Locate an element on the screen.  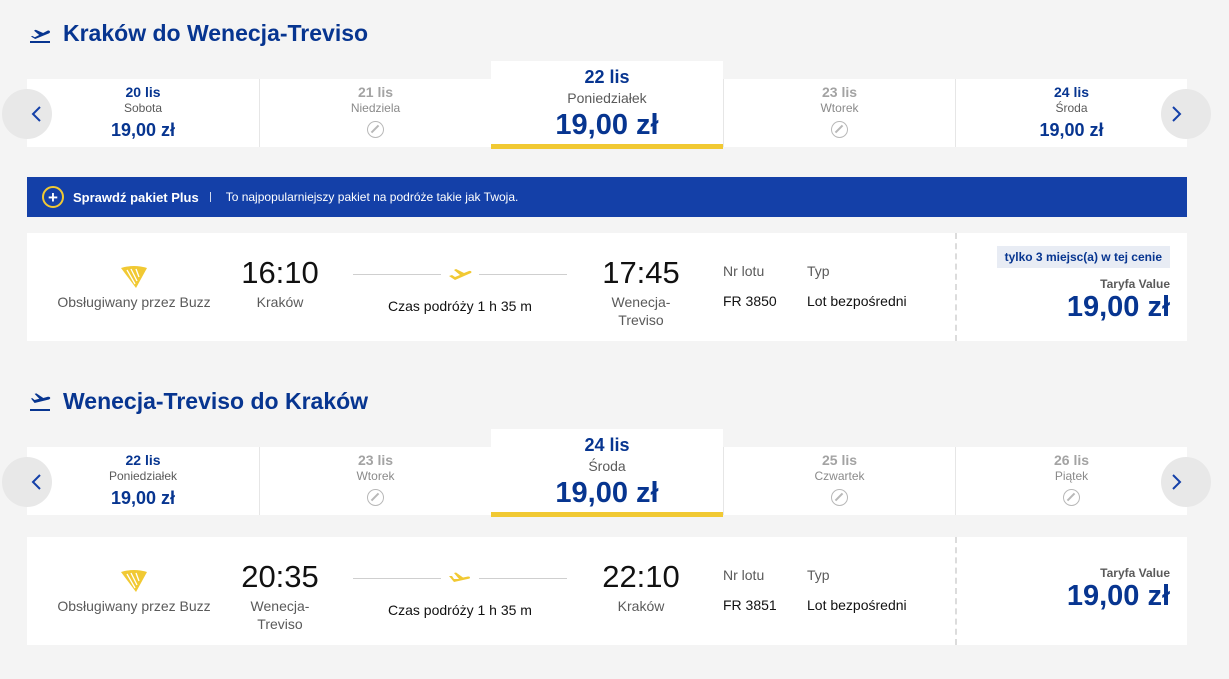
departure: 16:10 Kraków is located at coordinates (280, 283).